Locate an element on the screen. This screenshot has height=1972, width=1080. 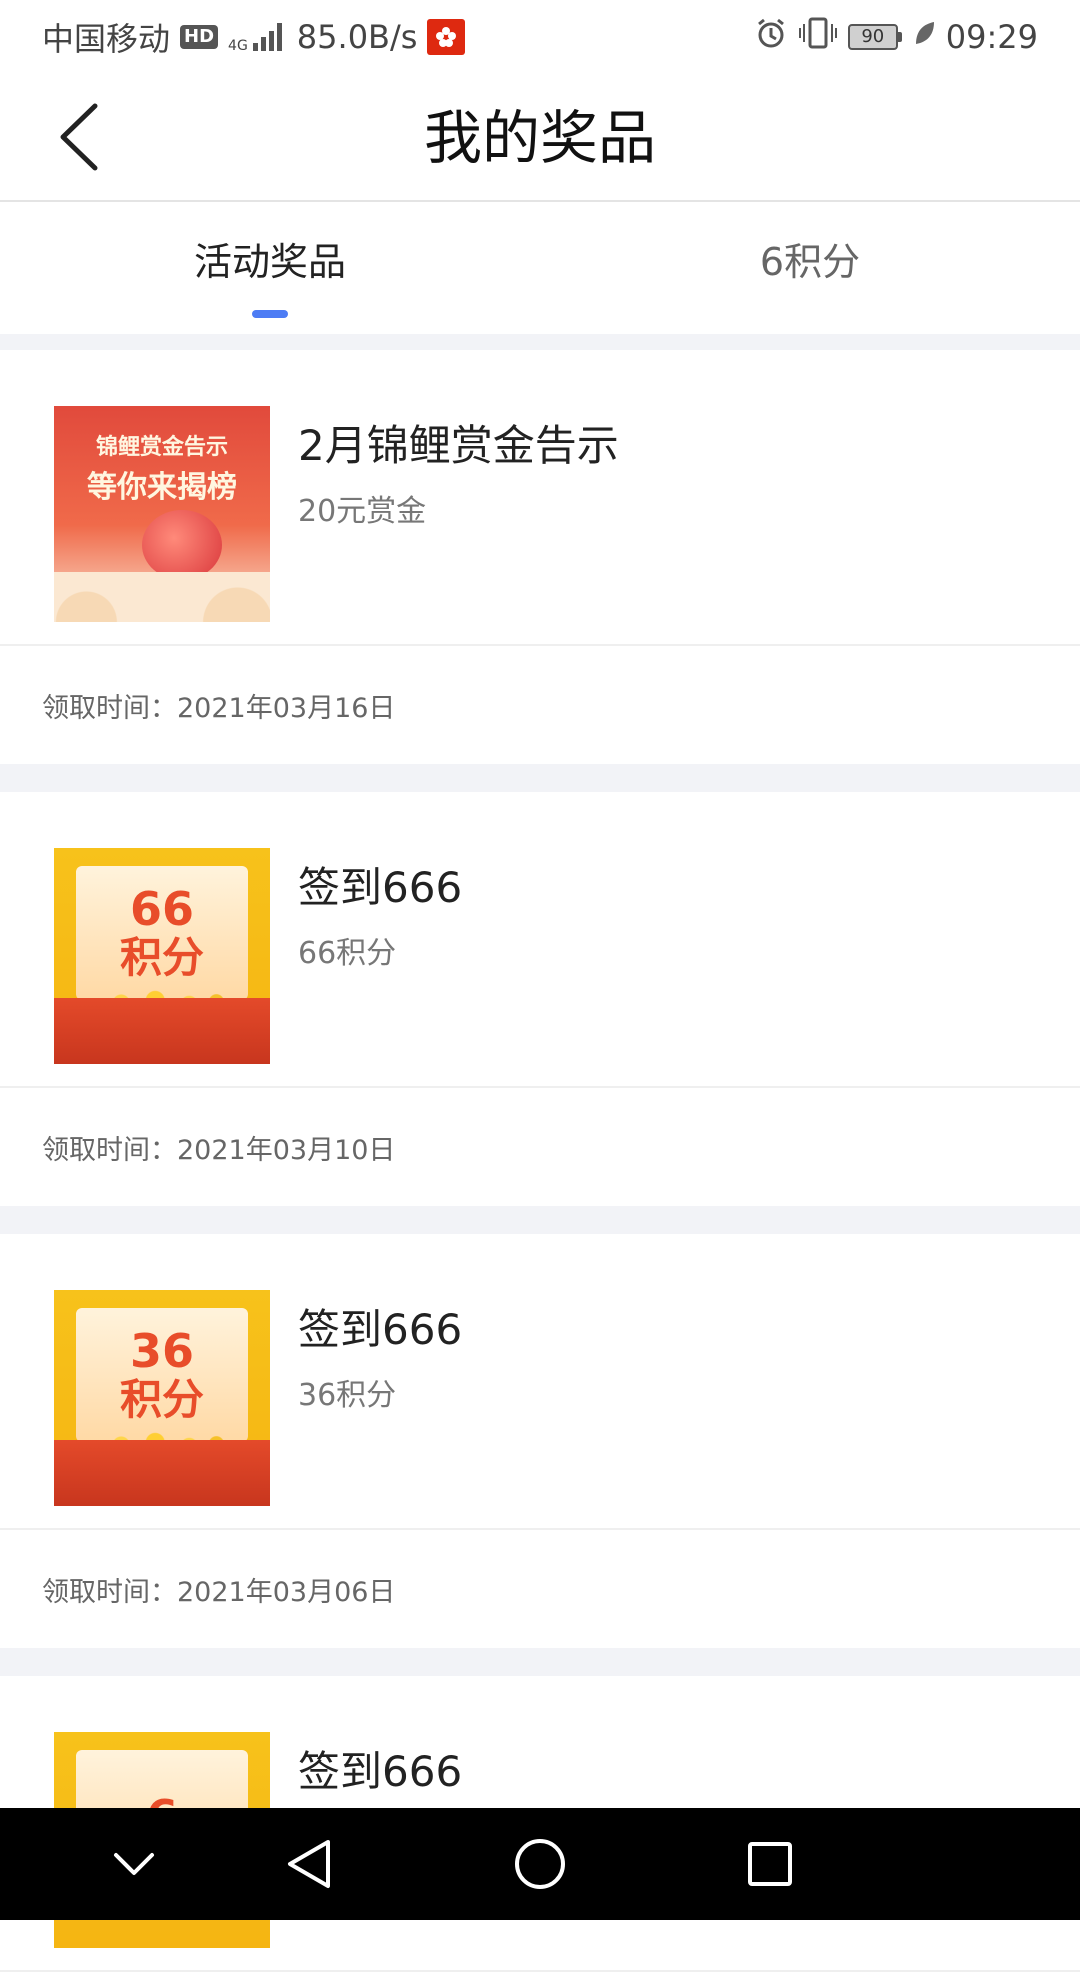
hd-icon: HD is located at coordinates (199, 37).